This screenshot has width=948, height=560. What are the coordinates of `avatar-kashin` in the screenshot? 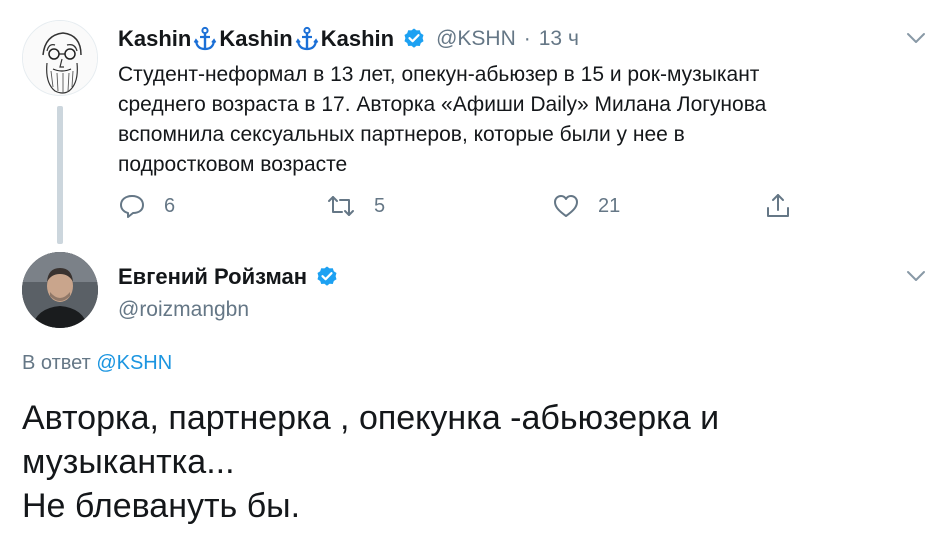 It's located at (60, 58).